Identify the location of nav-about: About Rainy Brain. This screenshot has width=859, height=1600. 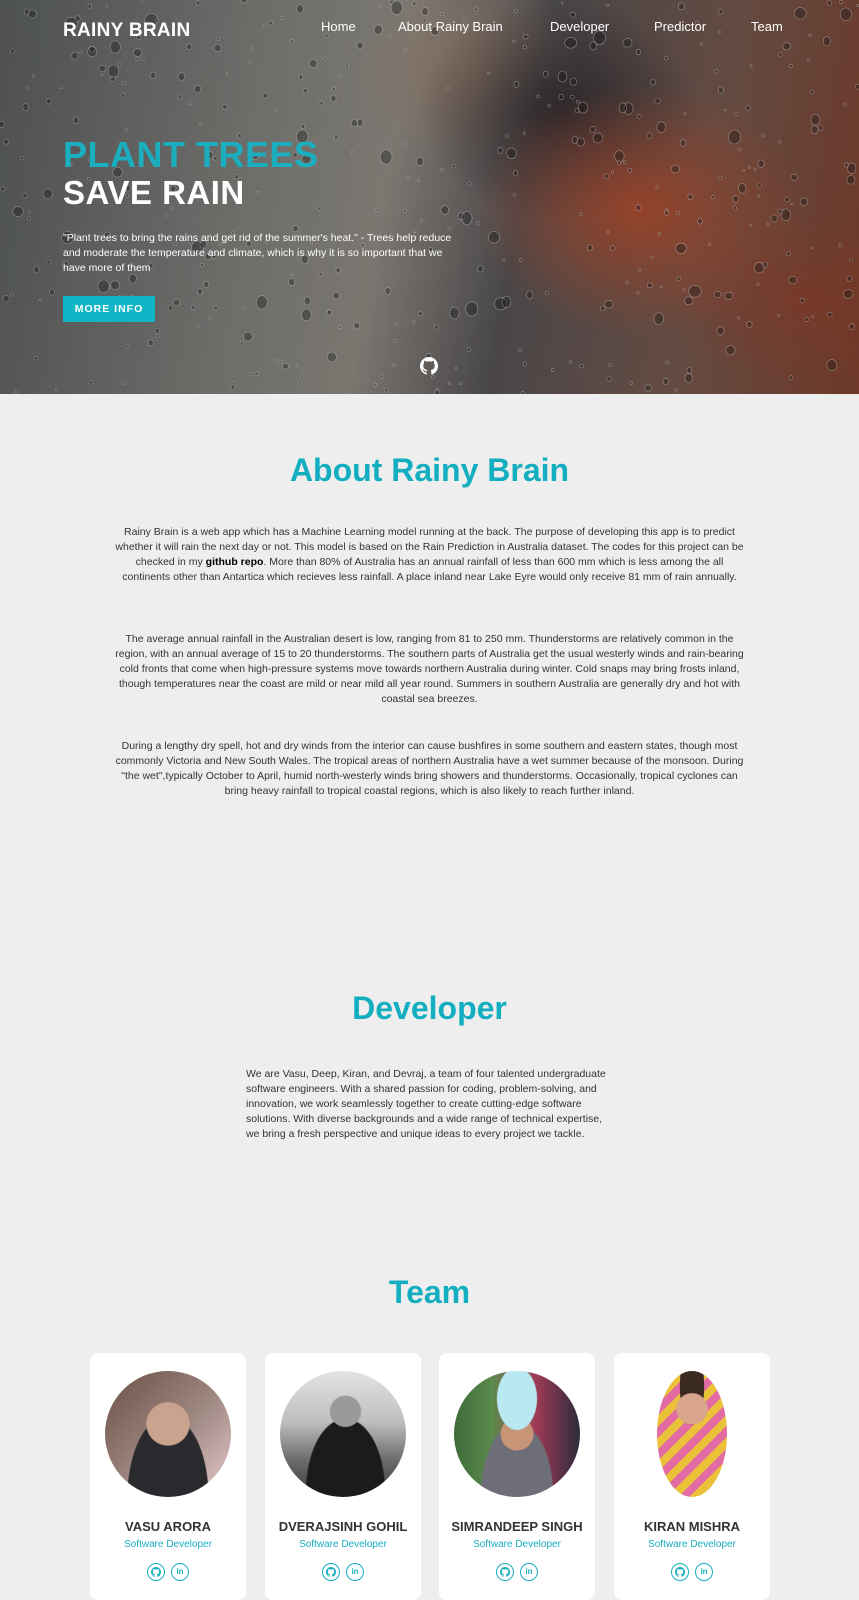
(450, 26).